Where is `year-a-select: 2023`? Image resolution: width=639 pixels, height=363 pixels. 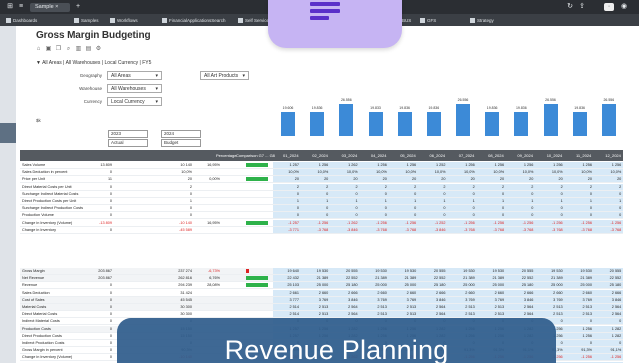 year-a-select: 2023 is located at coordinates (128, 134).